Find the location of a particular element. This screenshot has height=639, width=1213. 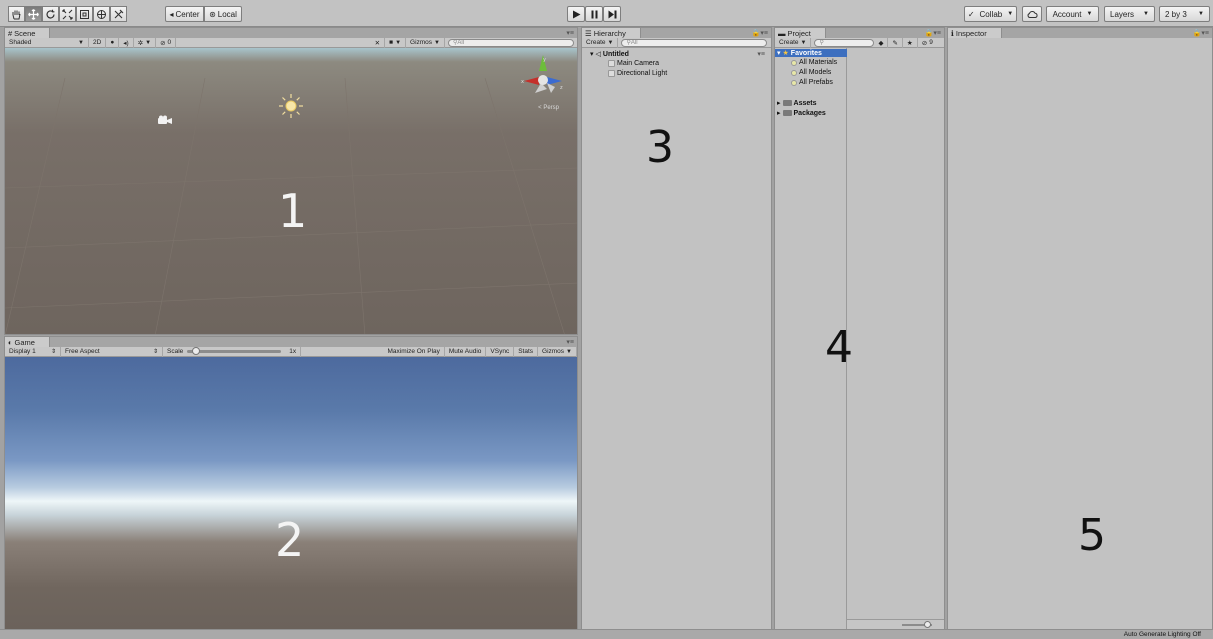

maximize-on-play-toggle: Maximize On Play is located at coordinates (414, 351).